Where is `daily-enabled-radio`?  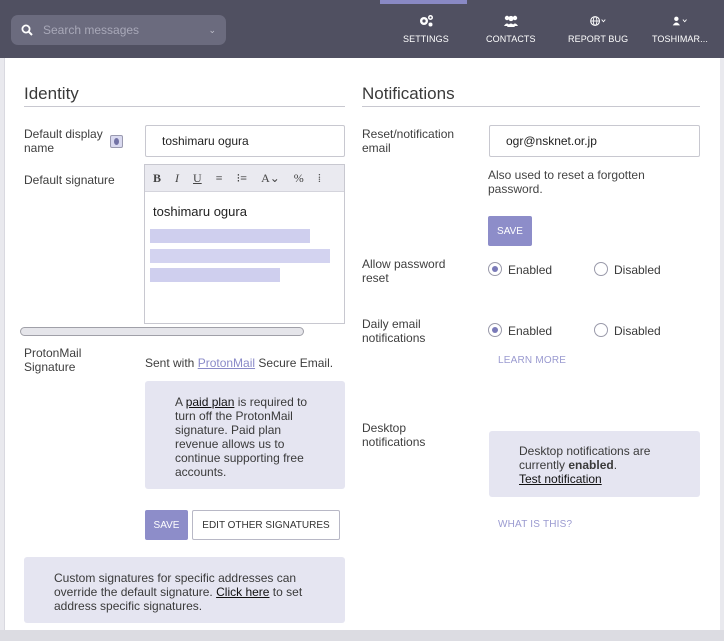 daily-enabled-radio is located at coordinates (495, 330).